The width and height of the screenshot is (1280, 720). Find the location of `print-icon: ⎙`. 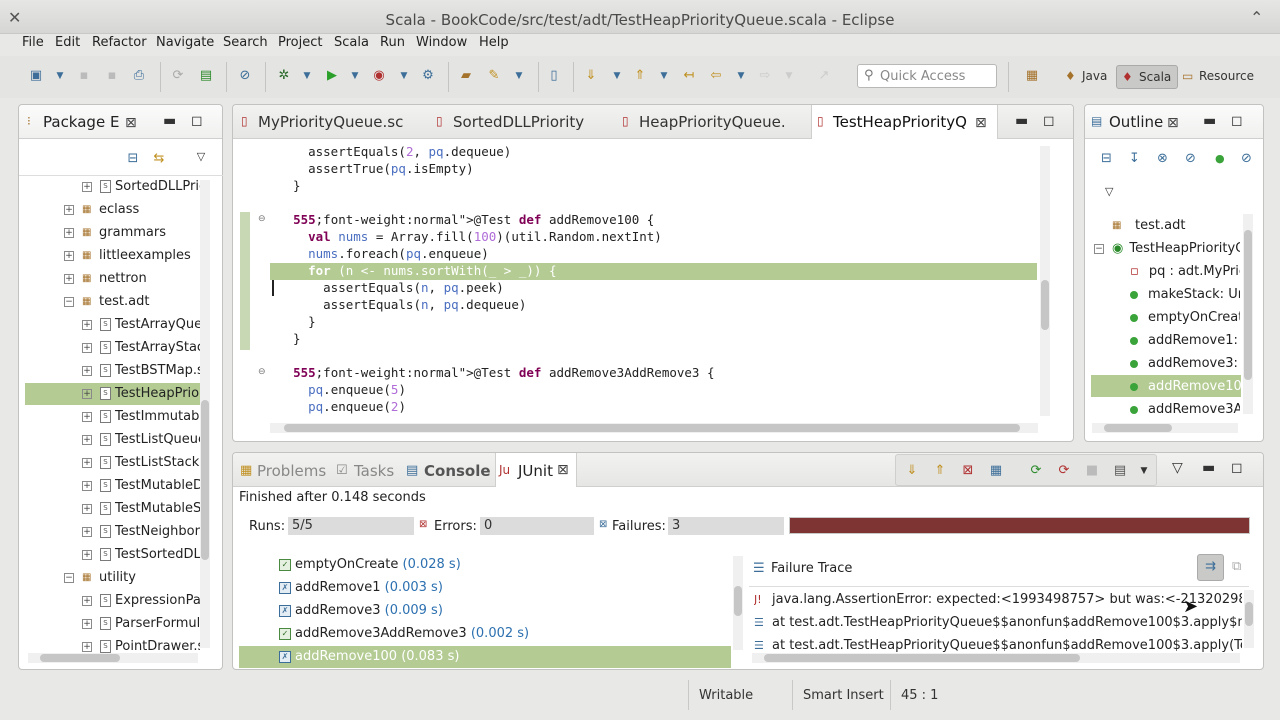

print-icon: ⎙ is located at coordinates (139, 76).